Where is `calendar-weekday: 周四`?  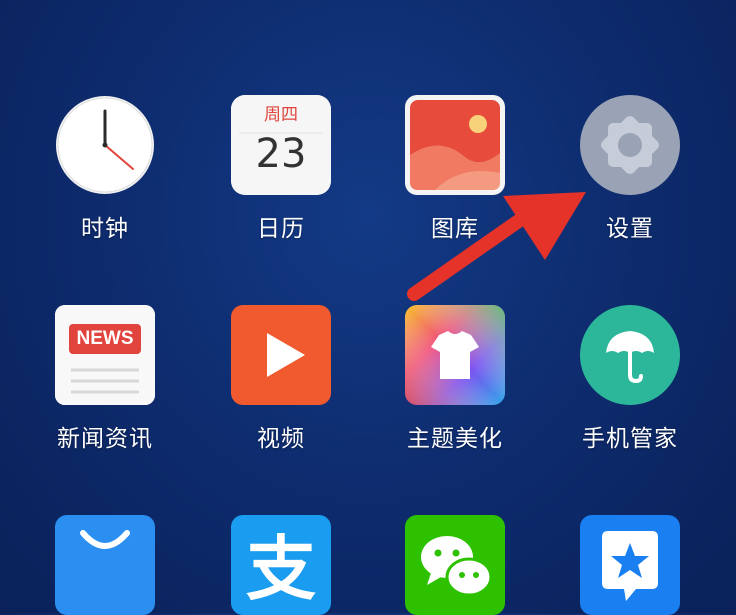
calendar-weekday: 周四 is located at coordinates (281, 115).